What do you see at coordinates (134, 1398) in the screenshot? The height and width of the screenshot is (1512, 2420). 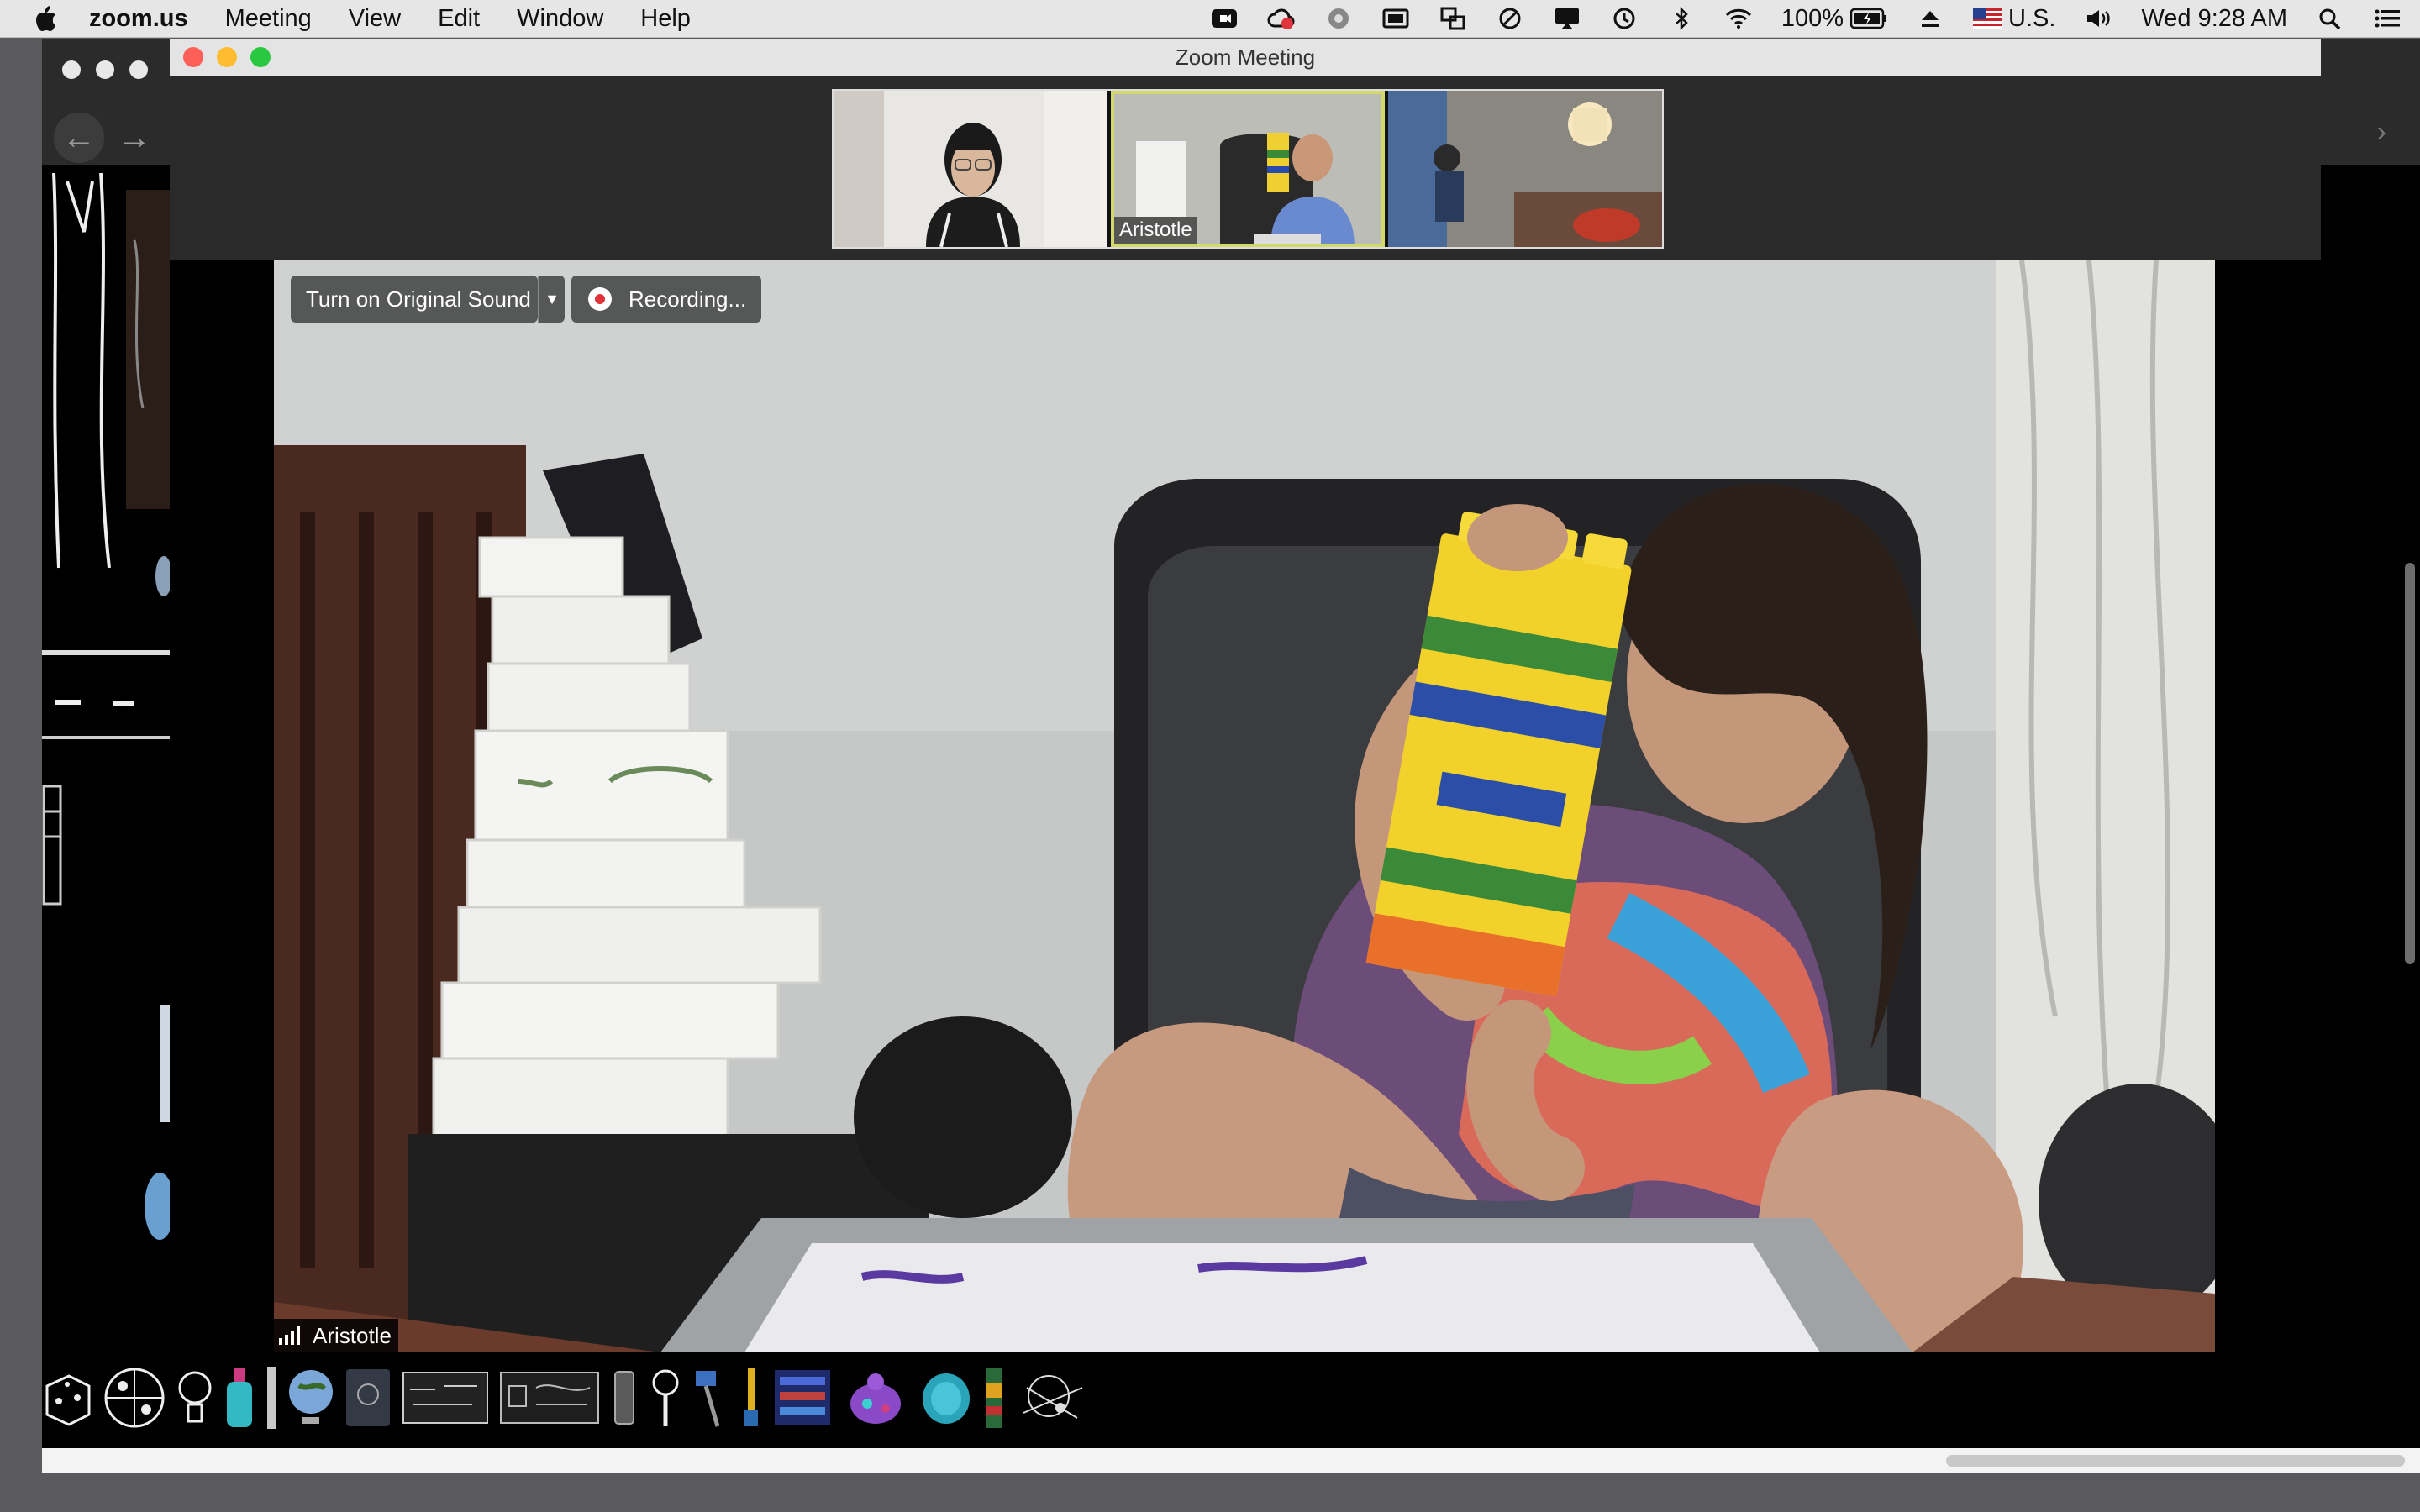 I see `color-wheel-icon` at bounding box center [134, 1398].